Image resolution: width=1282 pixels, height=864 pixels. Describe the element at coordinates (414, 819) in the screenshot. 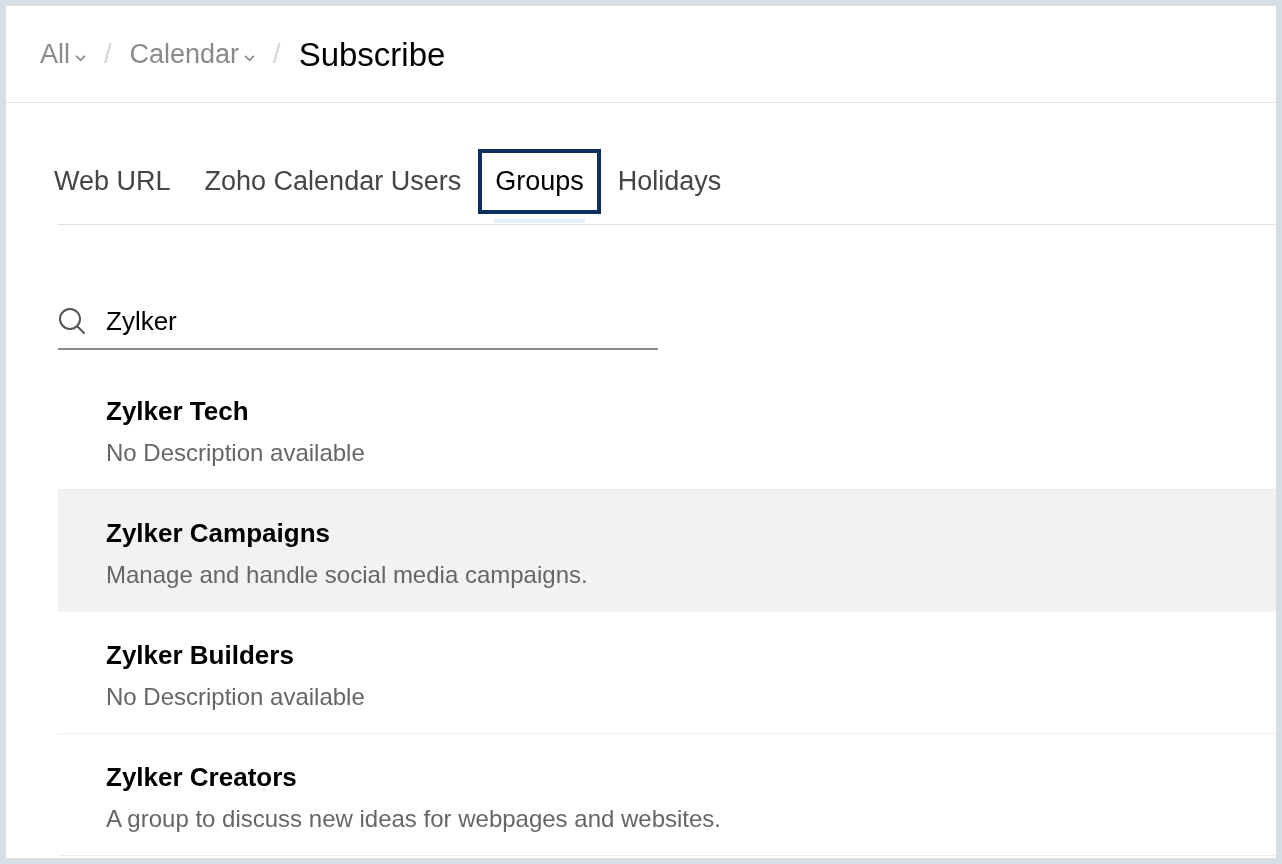

I see `group-description: A group to discuss new ideas for webpages and websites.` at that location.